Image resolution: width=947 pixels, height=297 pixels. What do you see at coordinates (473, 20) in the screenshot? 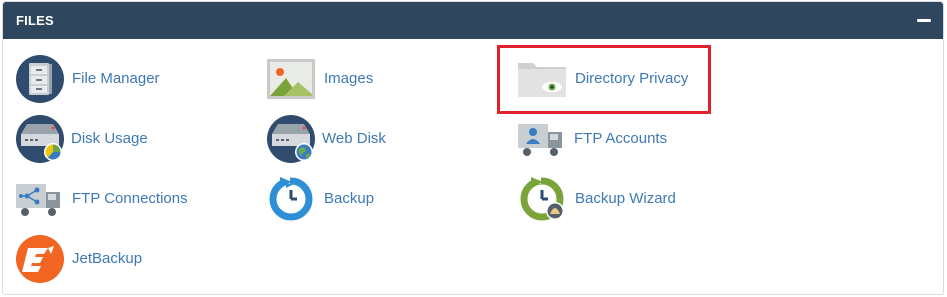
I see `panel-header: FILES` at bounding box center [473, 20].